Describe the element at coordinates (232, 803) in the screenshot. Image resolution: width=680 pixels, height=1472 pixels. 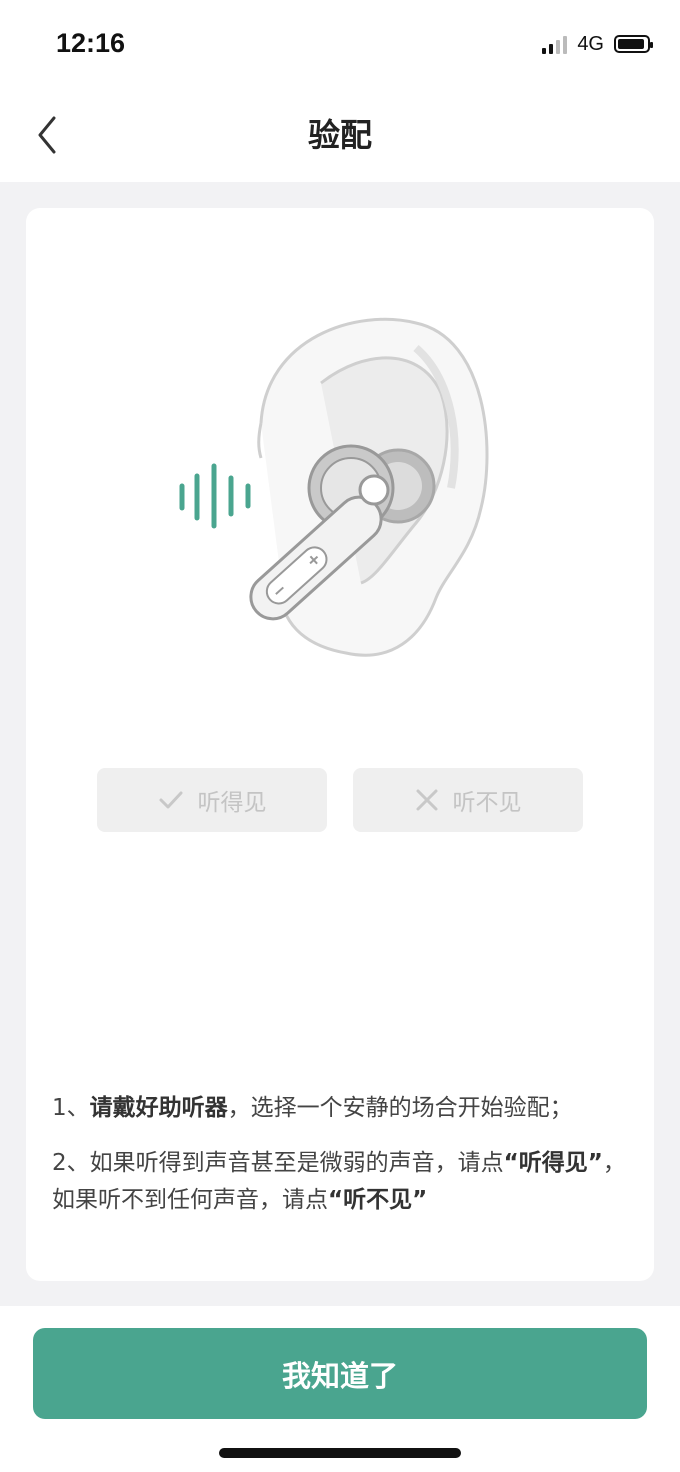
I see `hear-label: 听得见` at that location.